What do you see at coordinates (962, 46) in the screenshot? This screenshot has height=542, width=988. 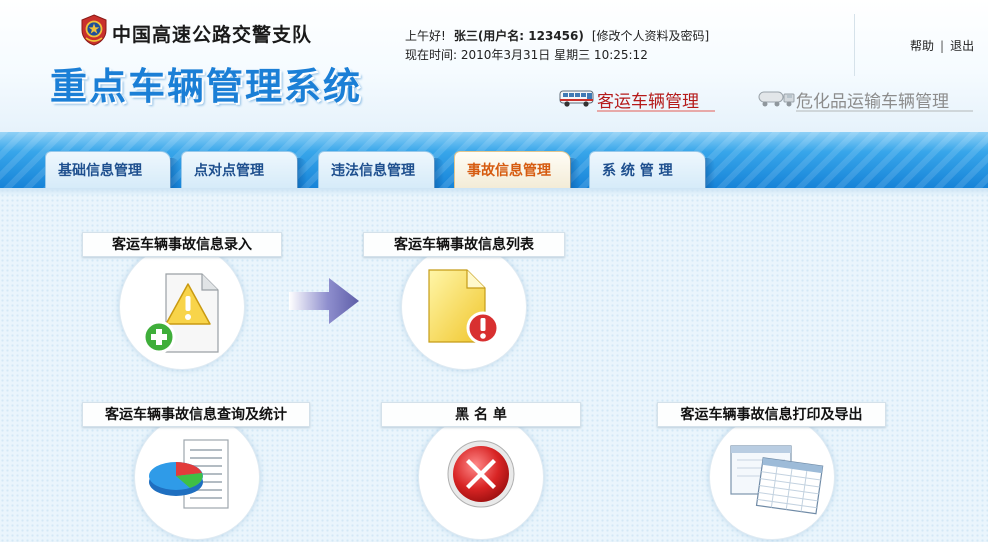 I see `logout-link: 退出` at bounding box center [962, 46].